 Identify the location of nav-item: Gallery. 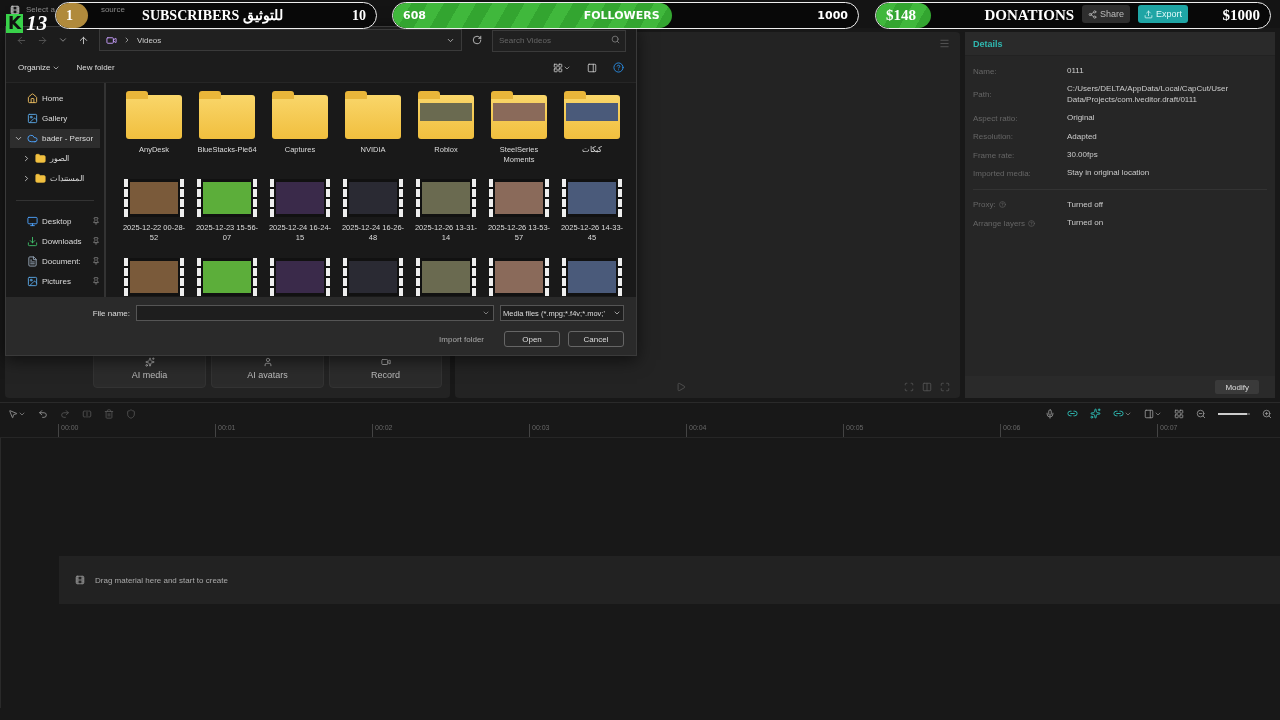
(55, 119).